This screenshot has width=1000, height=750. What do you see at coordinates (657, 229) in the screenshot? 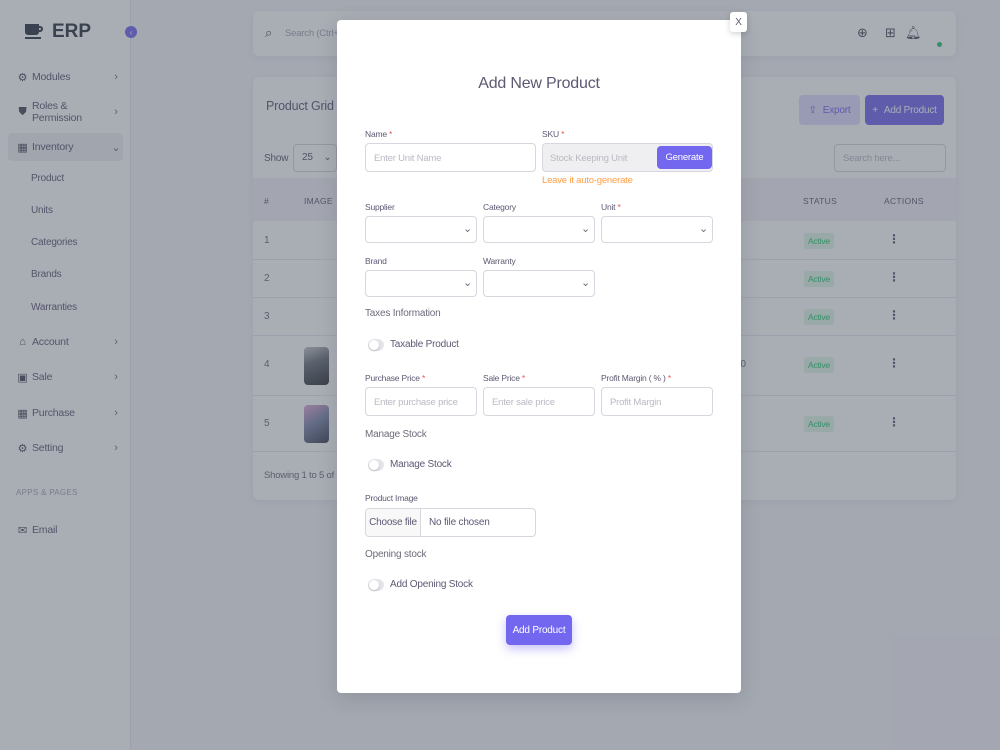
I see `unit-select: ⌄` at bounding box center [657, 229].